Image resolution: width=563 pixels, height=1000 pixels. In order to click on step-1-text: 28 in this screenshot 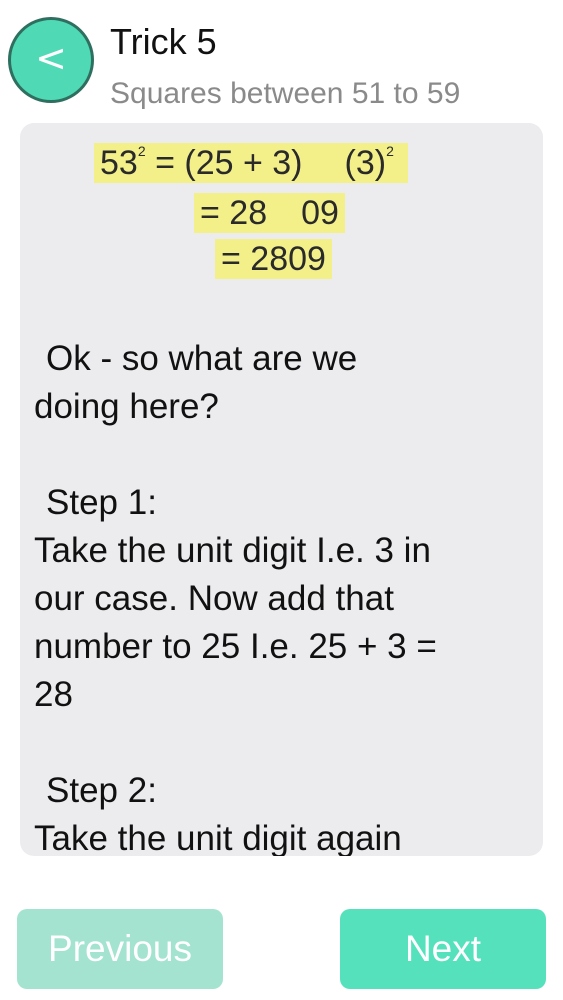, I will do `click(53, 694)`.